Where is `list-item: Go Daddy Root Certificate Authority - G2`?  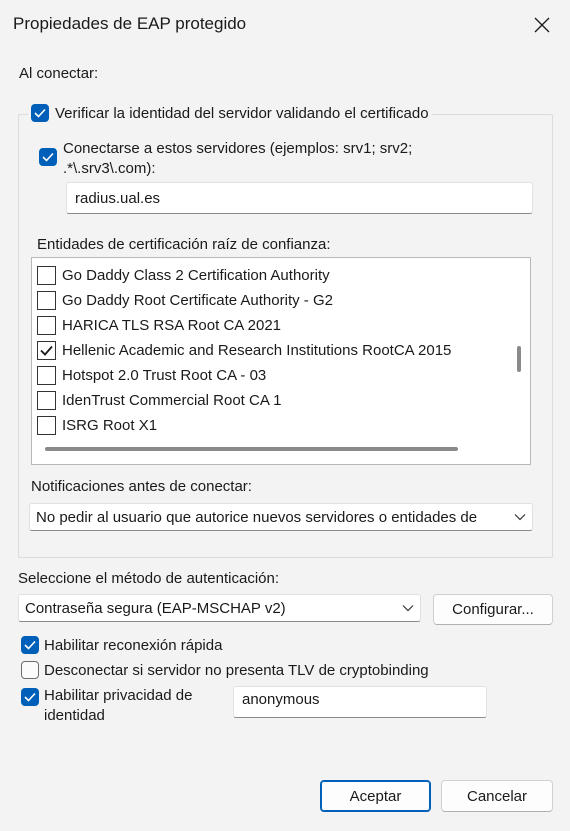
list-item: Go Daddy Root Certificate Authority - G2 is located at coordinates (185, 300).